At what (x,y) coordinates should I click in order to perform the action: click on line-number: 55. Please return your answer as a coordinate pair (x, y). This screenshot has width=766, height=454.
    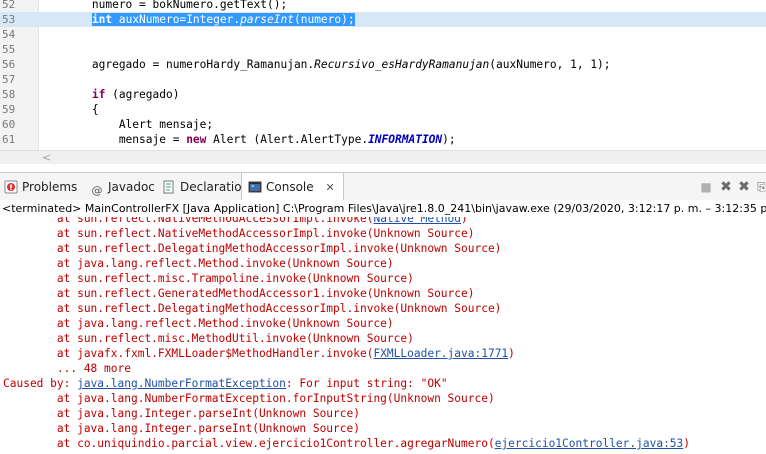
    Looking at the image, I should click on (9, 49).